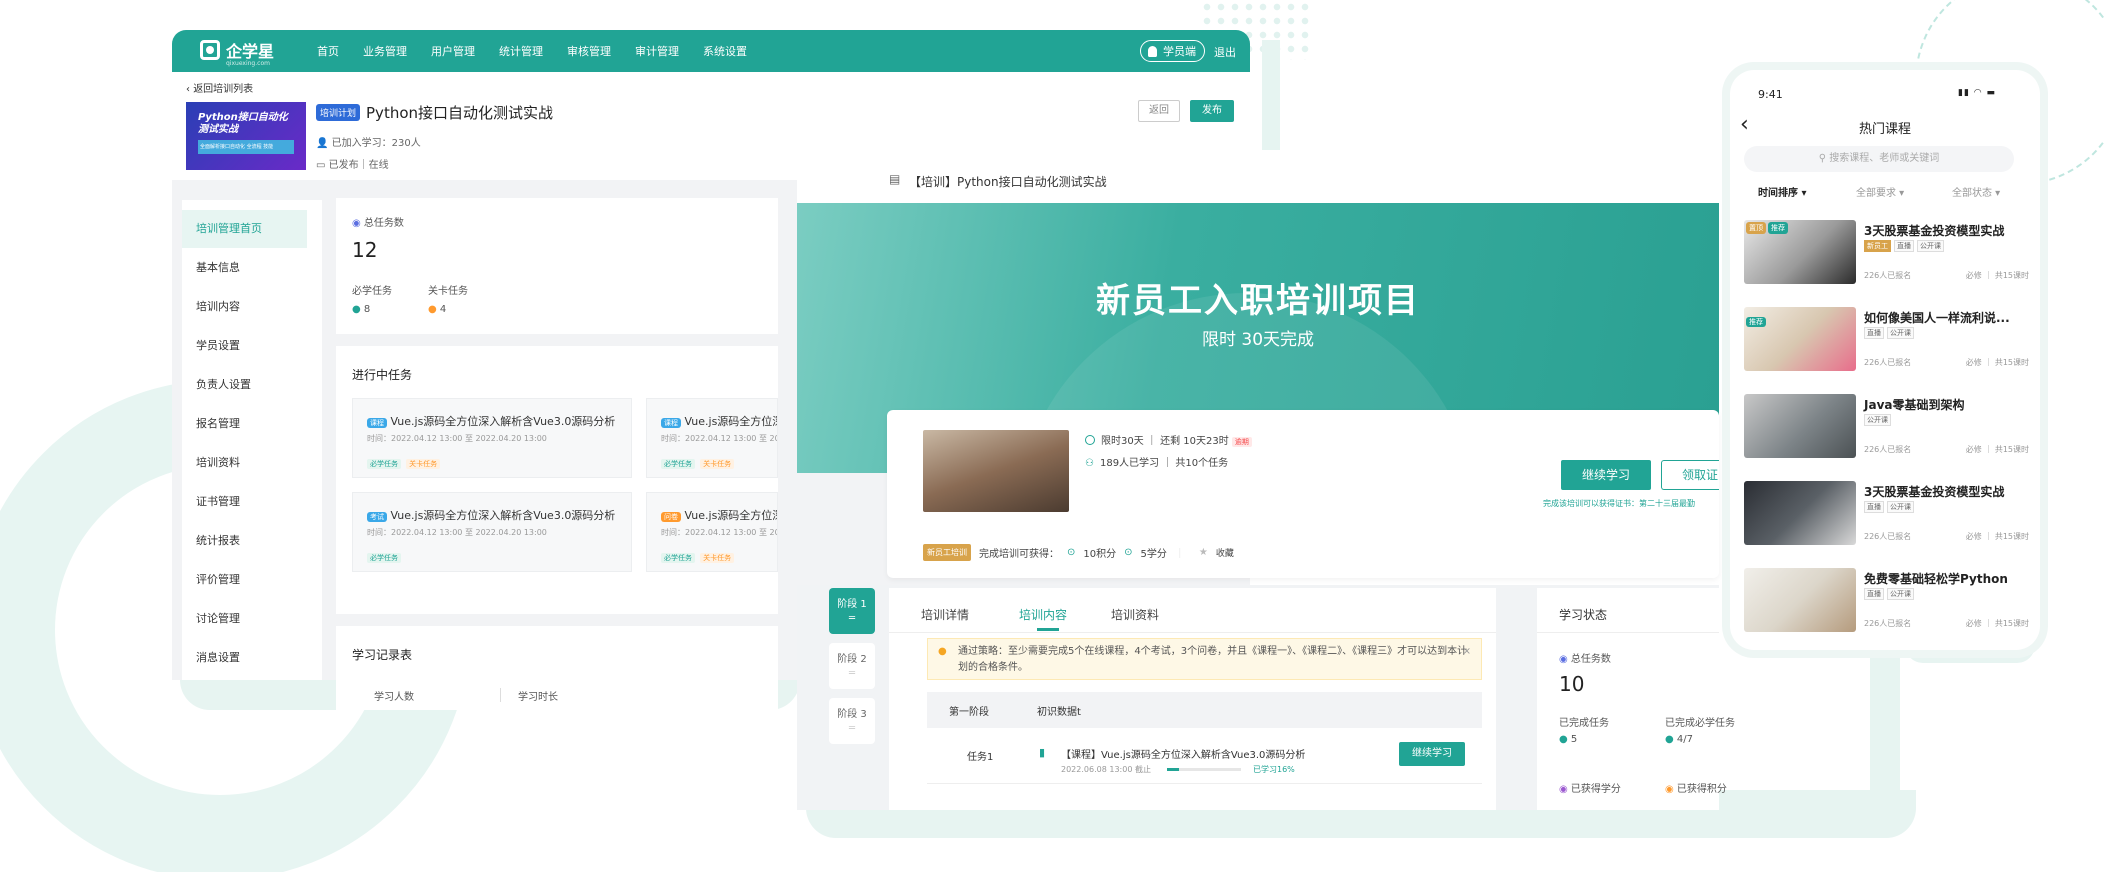 The height and width of the screenshot is (872, 2104). Describe the element at coordinates (1886, 514) in the screenshot. I see `course-list-item: 3天股票基金投资模型实战 直播 公开课 226人已报名 必修 ｜ 共15课时` at that location.